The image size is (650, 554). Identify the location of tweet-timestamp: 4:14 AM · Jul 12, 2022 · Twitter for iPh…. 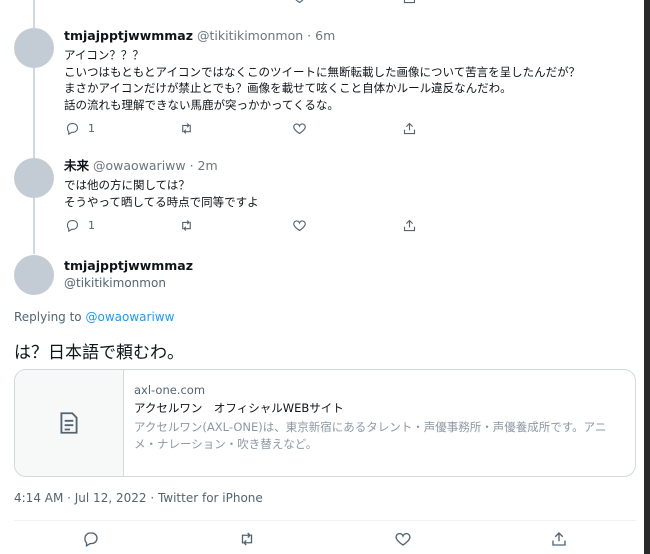
(138, 498).